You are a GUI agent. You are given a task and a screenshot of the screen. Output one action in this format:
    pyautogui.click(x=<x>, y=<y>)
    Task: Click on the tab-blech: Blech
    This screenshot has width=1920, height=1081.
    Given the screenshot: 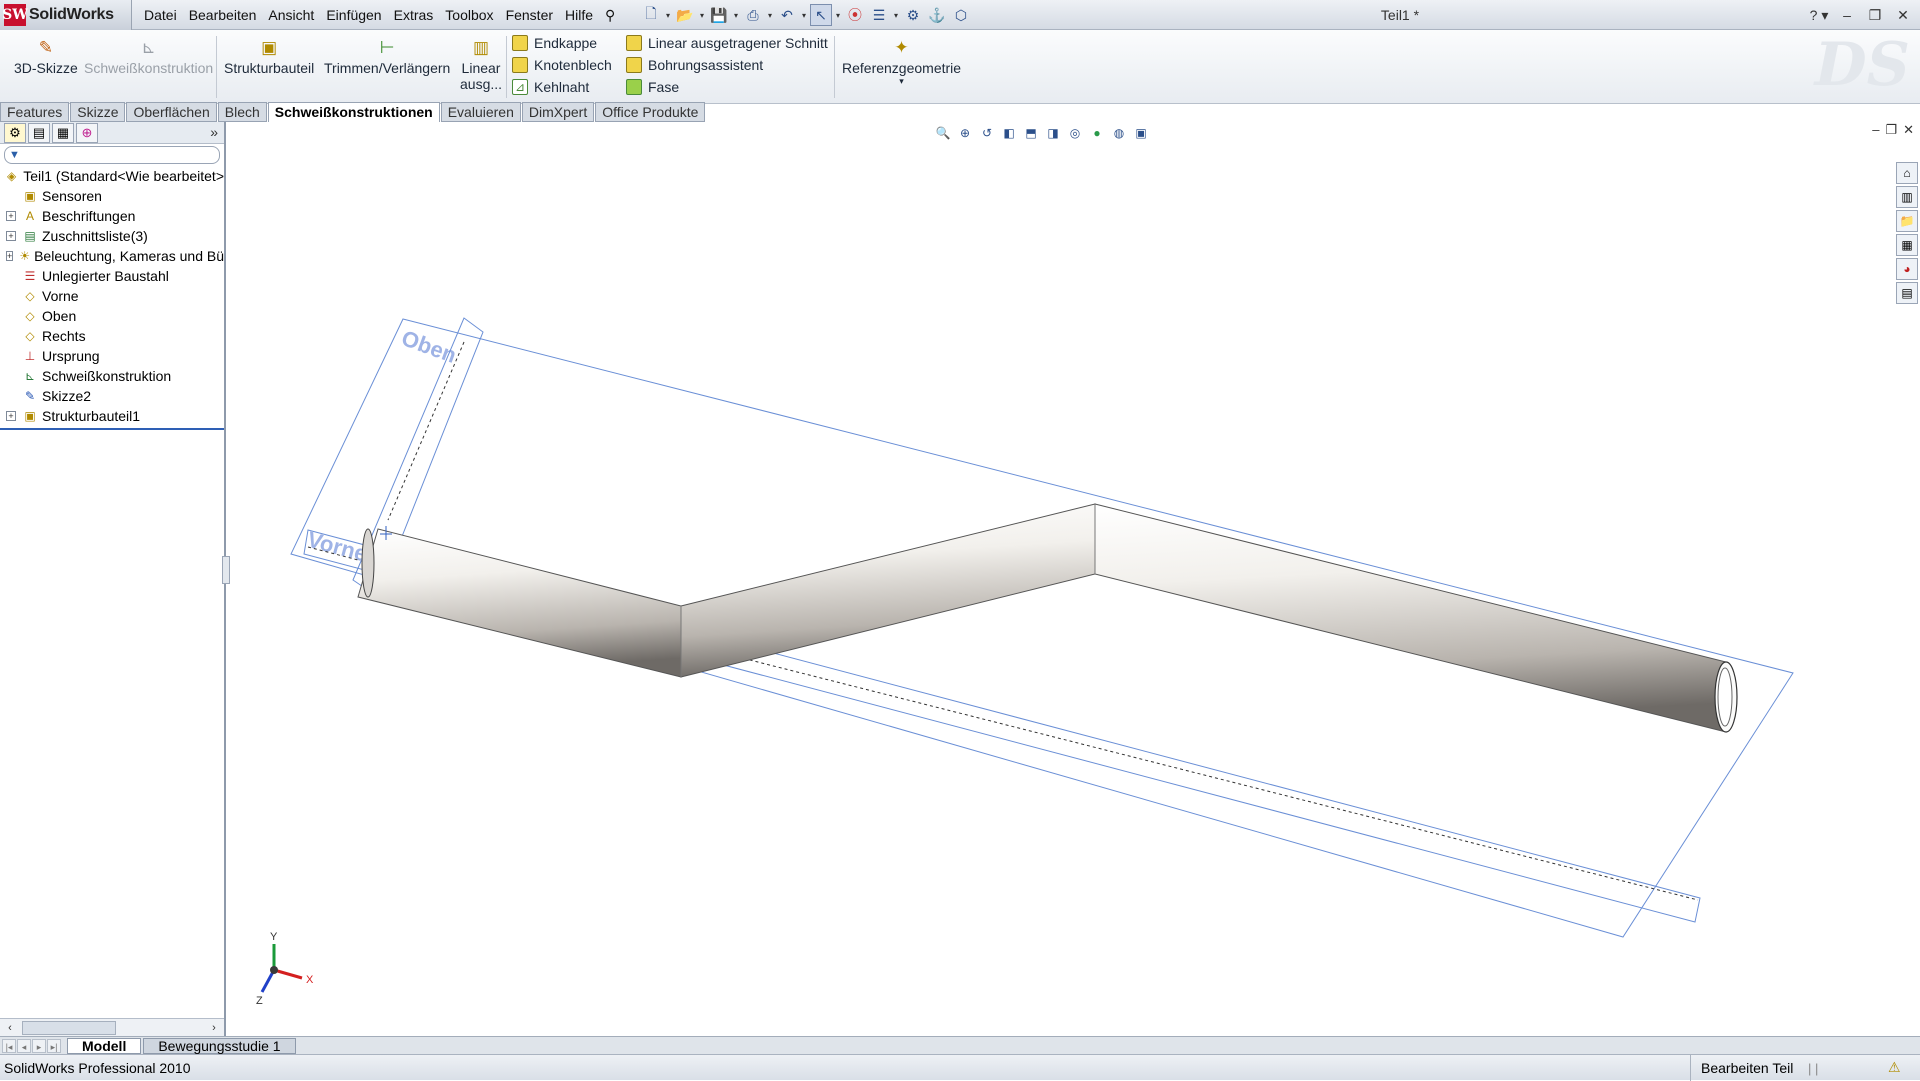 What is the action you would take?
    pyautogui.click(x=242, y=112)
    